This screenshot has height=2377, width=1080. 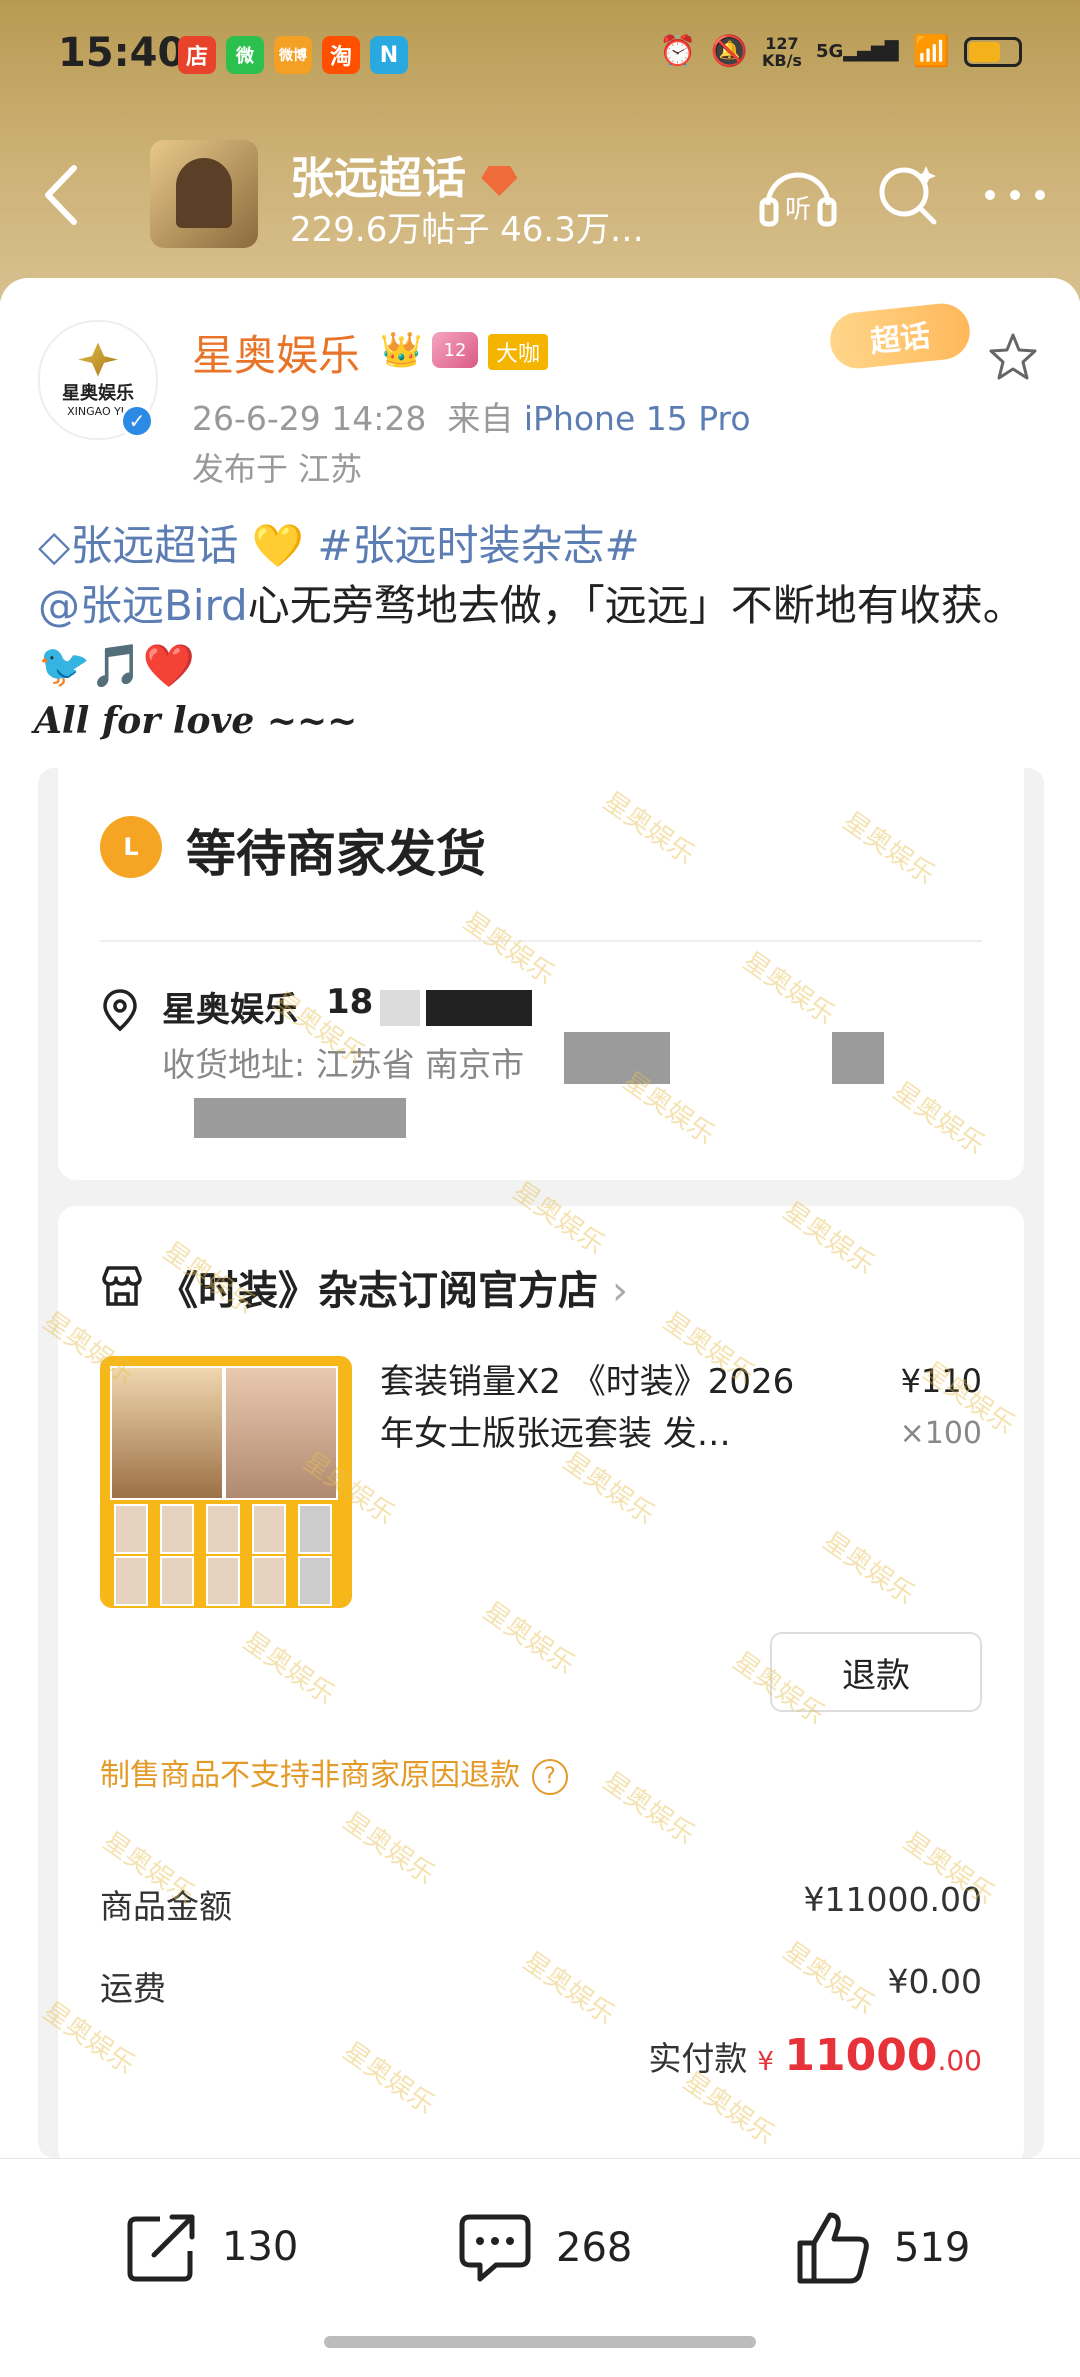 I want to click on love-caption: All for love ~~~, so click(x=196, y=721).